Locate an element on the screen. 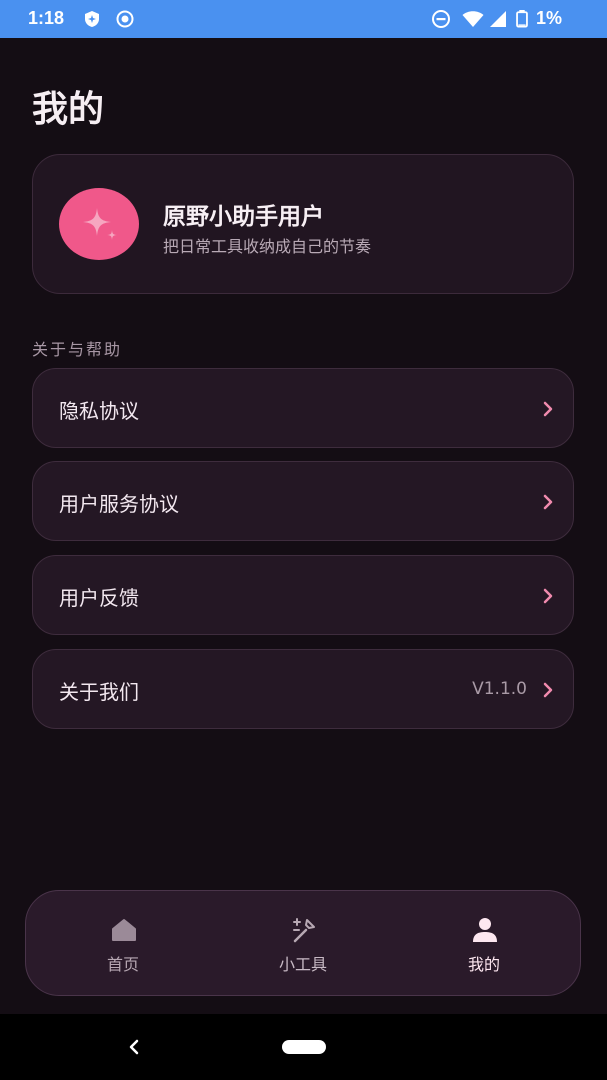 This screenshot has width=607, height=1080. sparkle-icon is located at coordinates (100, 224).